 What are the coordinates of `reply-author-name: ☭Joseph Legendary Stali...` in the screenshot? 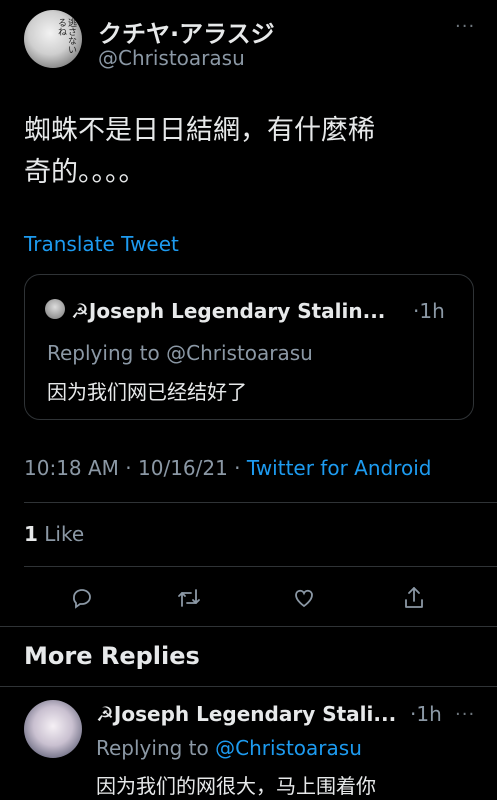 It's located at (246, 714).